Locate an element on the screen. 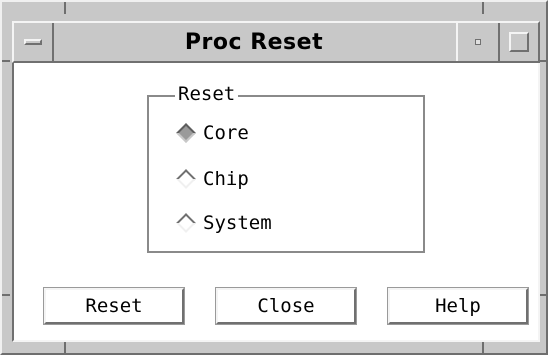 The height and width of the screenshot is (355, 548). window-menu-icon is located at coordinates (33, 42).